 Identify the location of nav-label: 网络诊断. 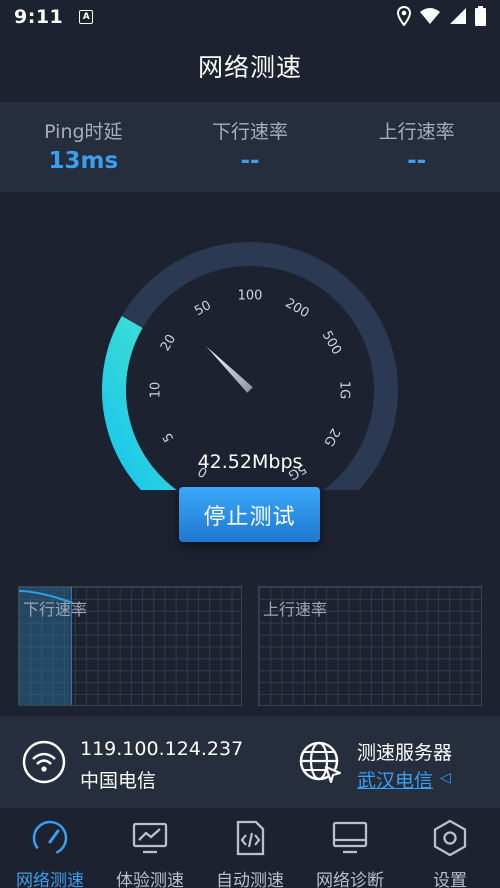
(350, 879).